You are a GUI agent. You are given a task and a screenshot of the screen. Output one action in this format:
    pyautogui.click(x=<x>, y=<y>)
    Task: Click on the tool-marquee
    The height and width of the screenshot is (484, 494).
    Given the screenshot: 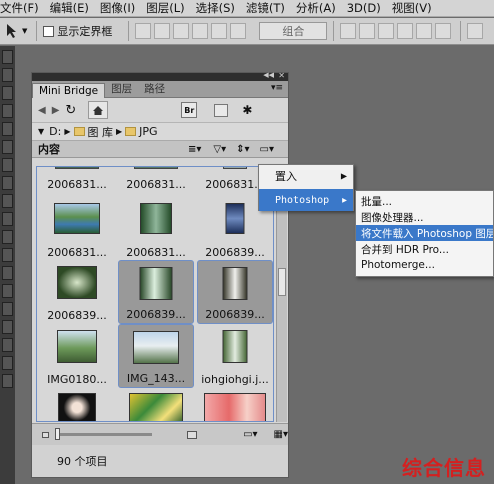 What is the action you would take?
    pyautogui.click(x=7, y=57)
    